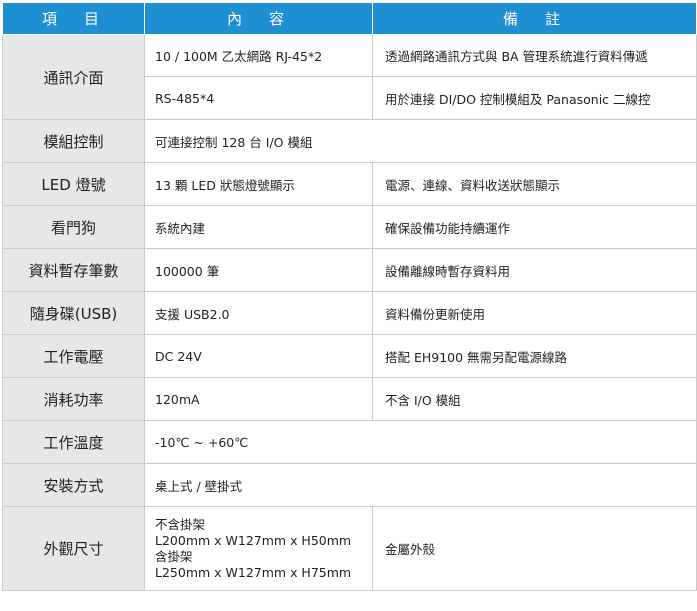  What do you see at coordinates (258, 55) in the screenshot?
I see `row-content: 10 / 100M 乙太網路 RJ-45*2` at bounding box center [258, 55].